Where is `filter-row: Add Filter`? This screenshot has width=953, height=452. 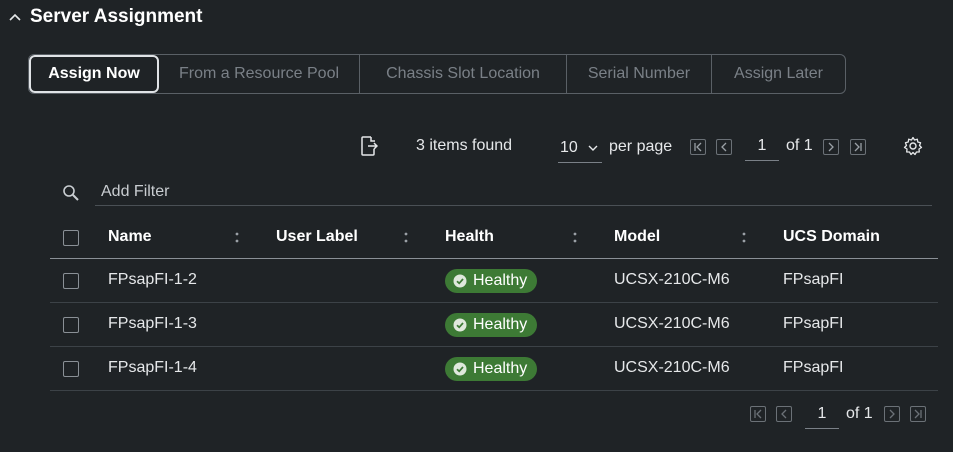
filter-row: Add Filter is located at coordinates (496, 193).